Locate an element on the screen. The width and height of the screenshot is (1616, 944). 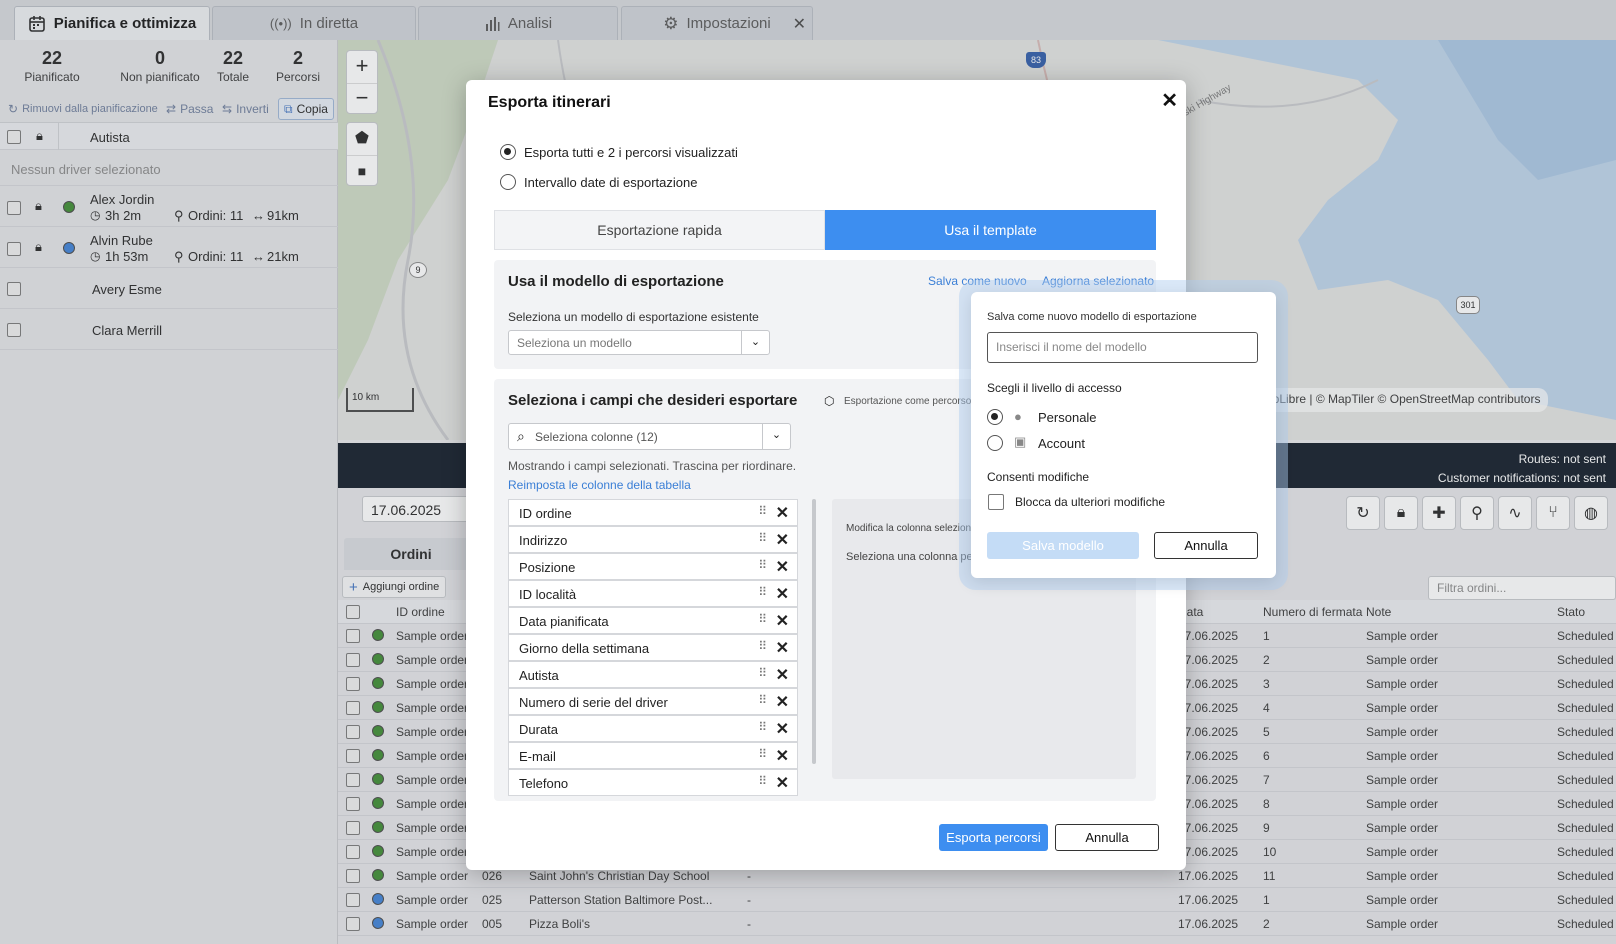
dialog-title: Esporta itinerari is located at coordinates (549, 102).